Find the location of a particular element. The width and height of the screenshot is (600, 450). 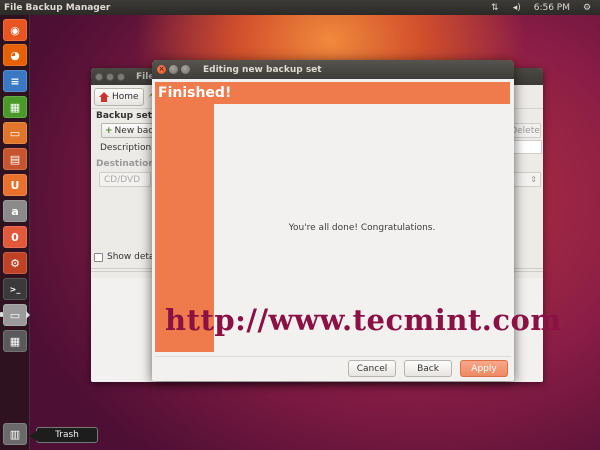

active-indicator is located at coordinates (28, 315).